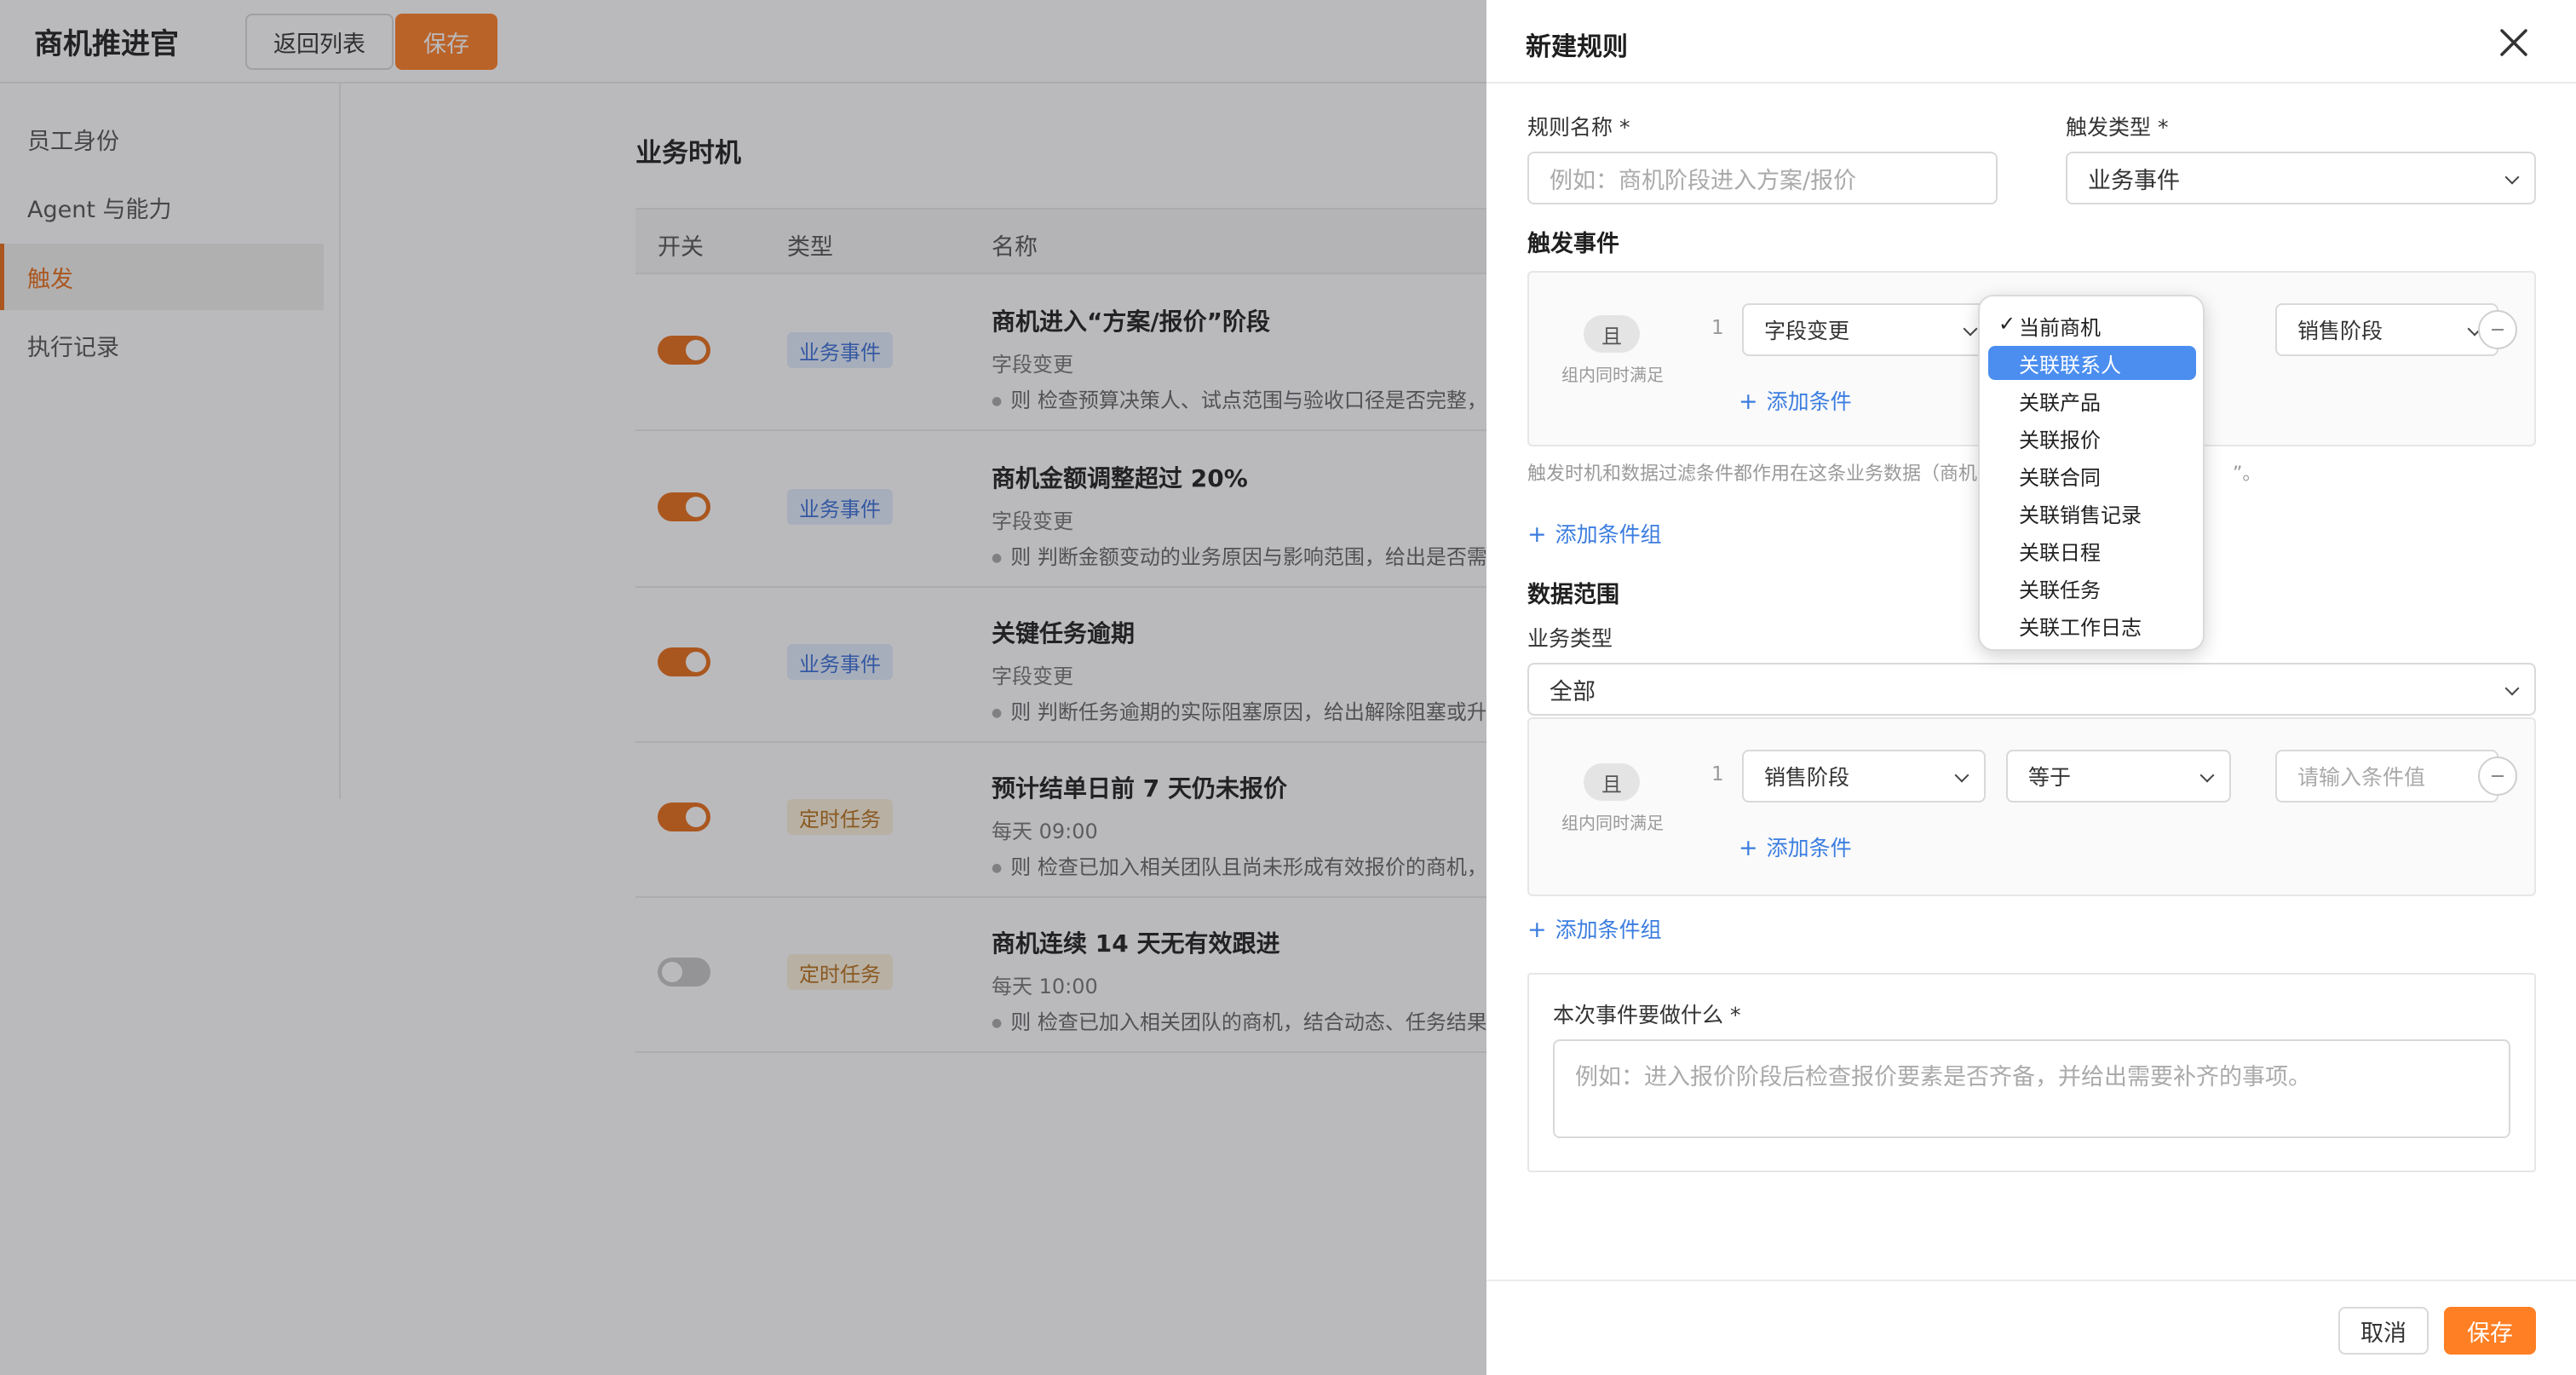 The image size is (2576, 1375). What do you see at coordinates (2092, 588) in the screenshot?
I see `dropdown-option: 关联任务` at bounding box center [2092, 588].